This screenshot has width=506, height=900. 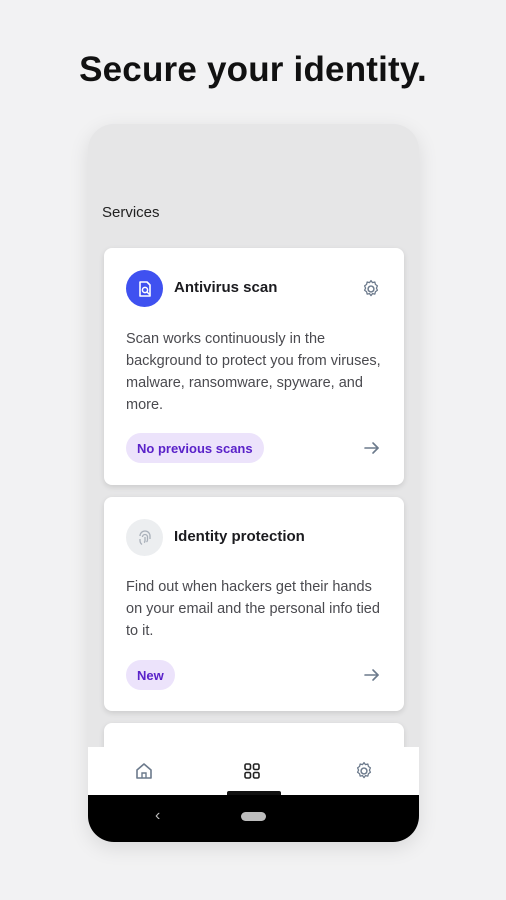 I want to click on home-pill-icon, so click(x=253, y=816).